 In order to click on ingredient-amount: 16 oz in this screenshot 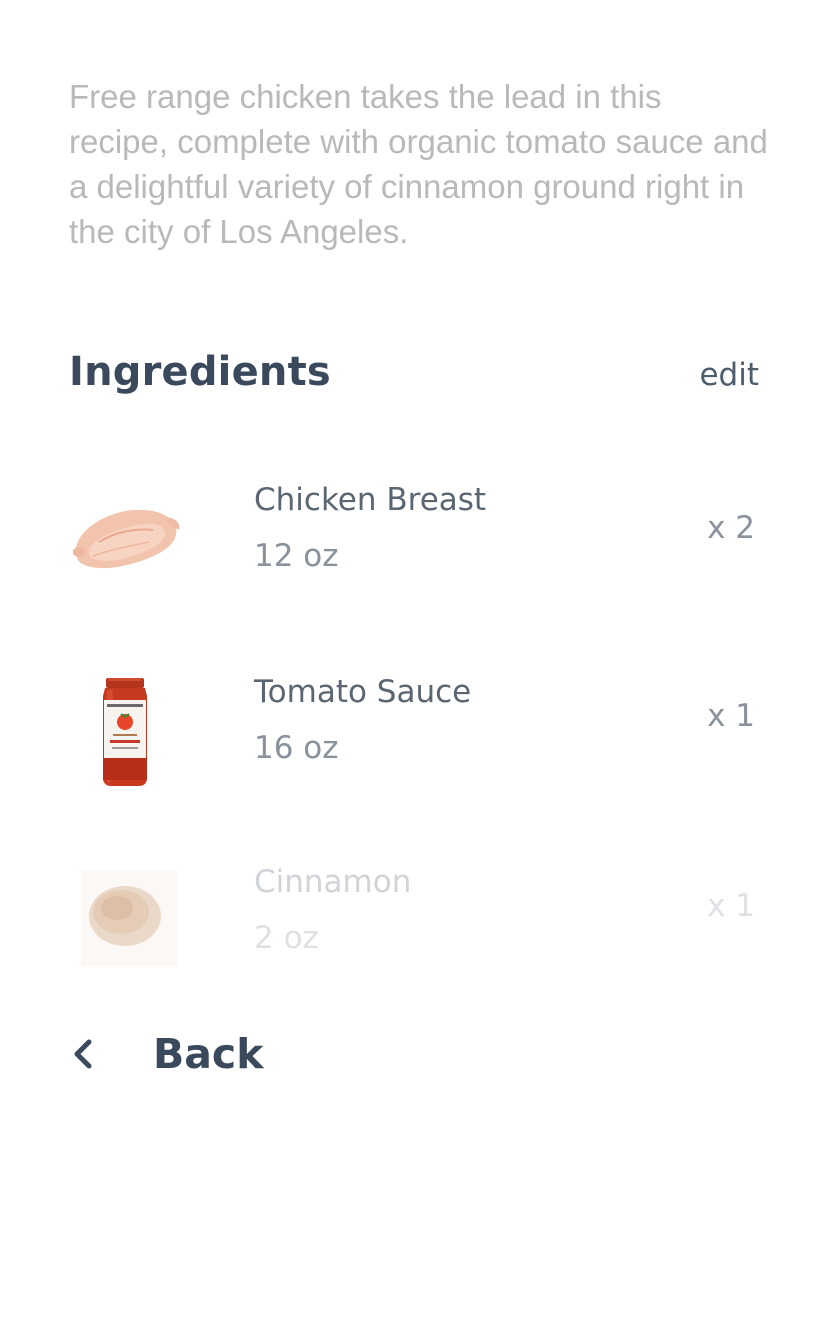, I will do `click(296, 748)`.